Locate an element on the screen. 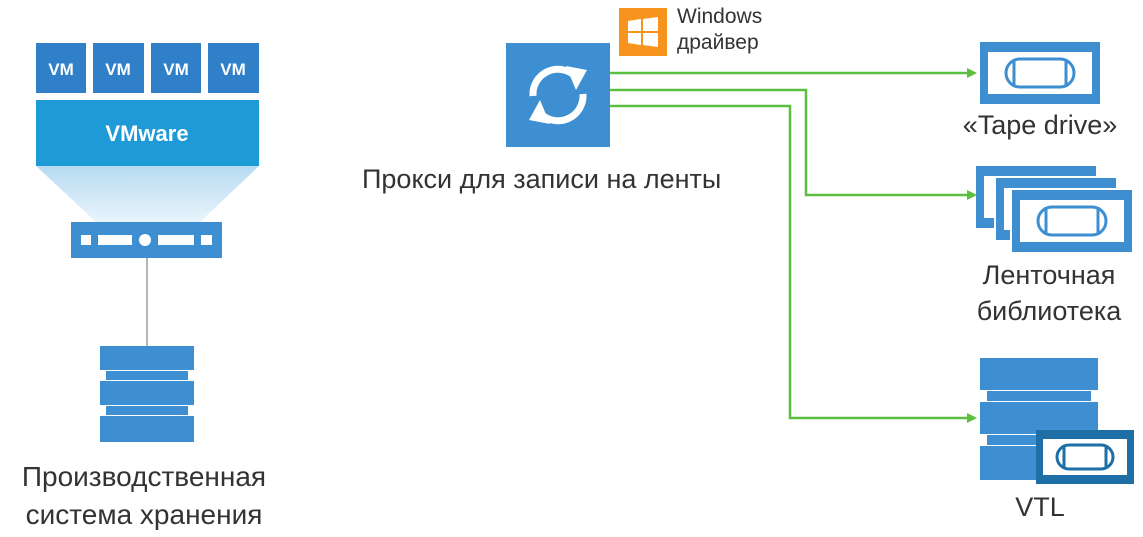 This screenshot has width=1143, height=537. windows-logo-icon is located at coordinates (643, 32).